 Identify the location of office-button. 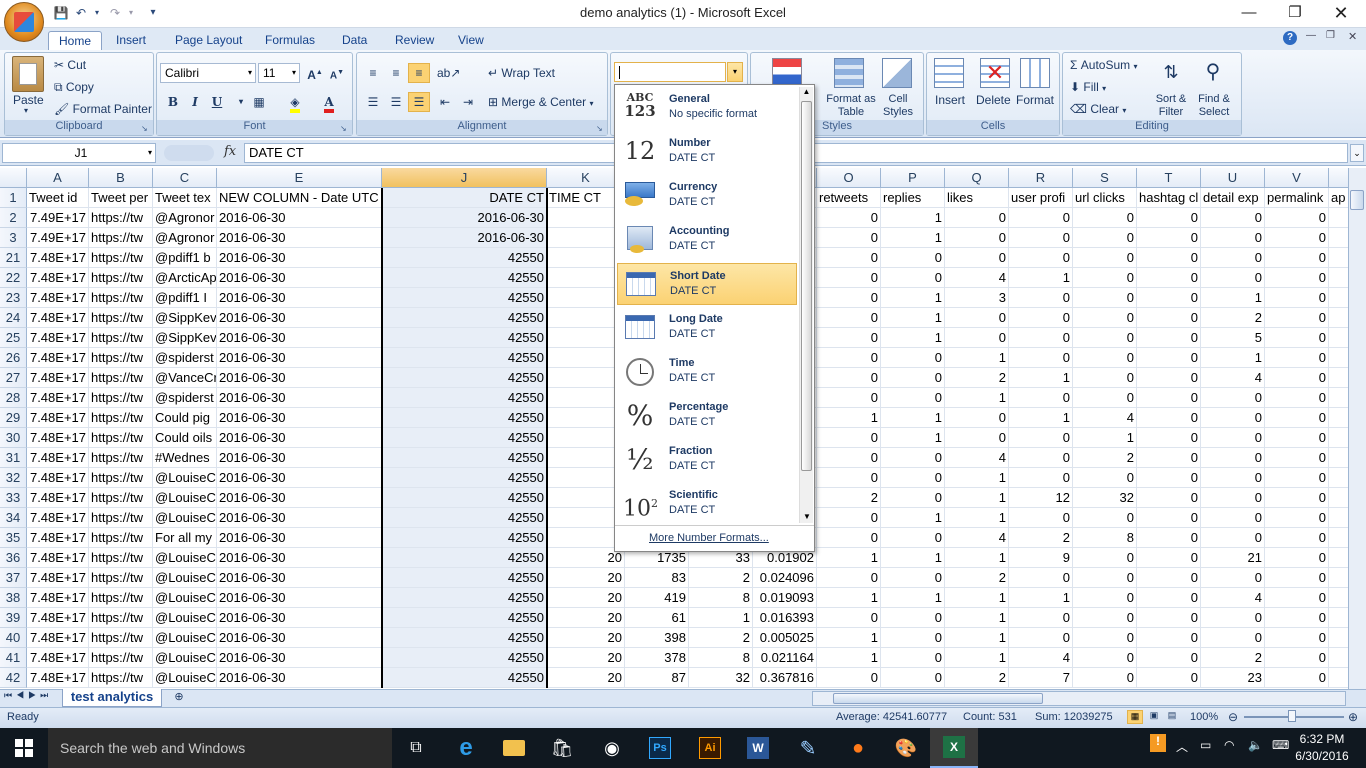
(24, 22).